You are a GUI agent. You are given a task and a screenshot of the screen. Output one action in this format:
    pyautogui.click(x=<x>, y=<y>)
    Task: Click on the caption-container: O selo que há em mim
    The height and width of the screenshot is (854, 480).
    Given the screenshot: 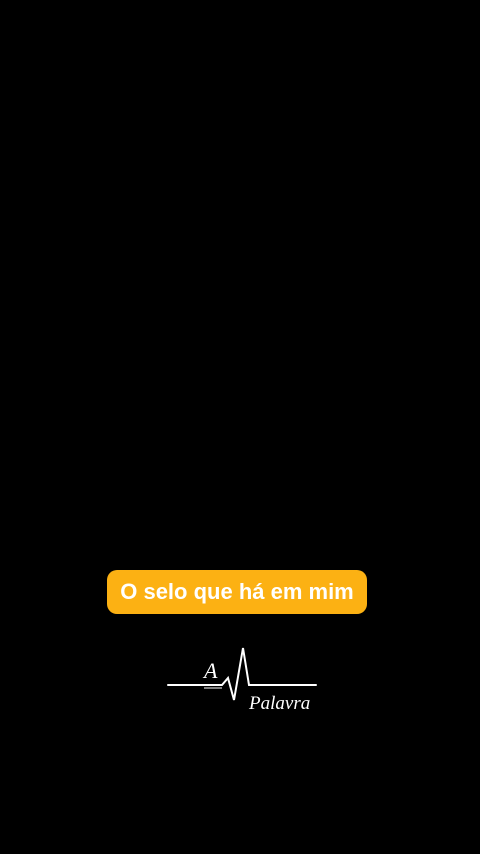 What is the action you would take?
    pyautogui.click(x=240, y=592)
    